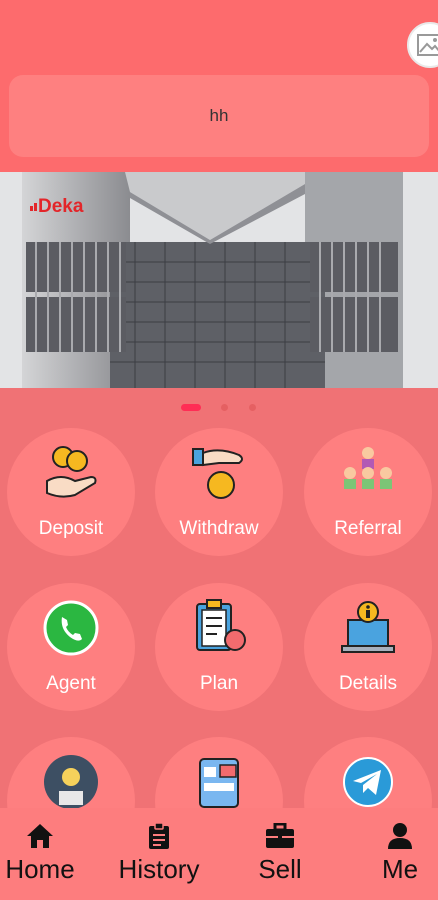  I want to click on notice-box: hh, so click(219, 116).